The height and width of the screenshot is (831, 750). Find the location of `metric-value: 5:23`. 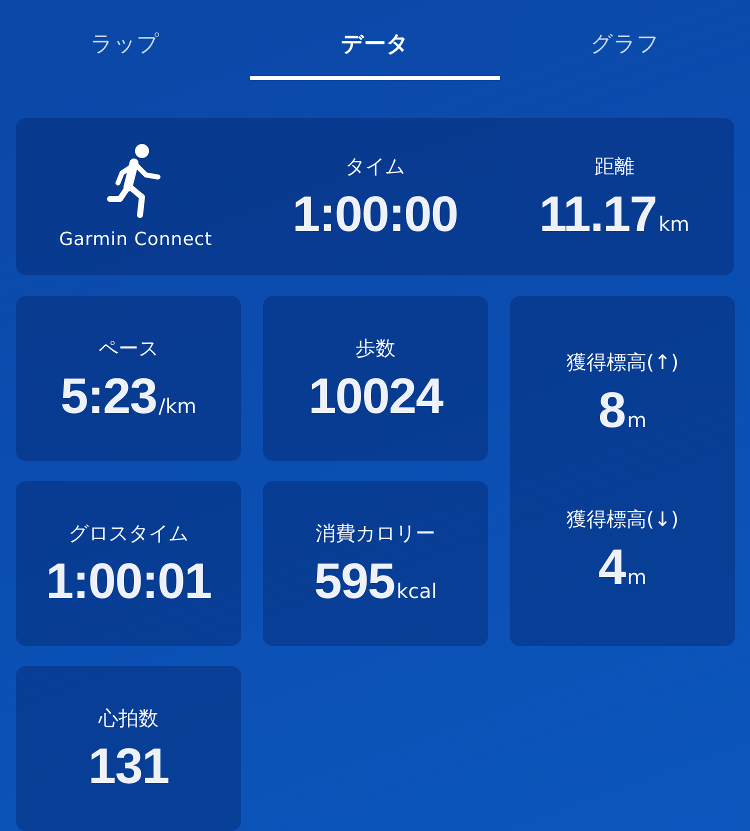

metric-value: 5:23 is located at coordinates (108, 396).